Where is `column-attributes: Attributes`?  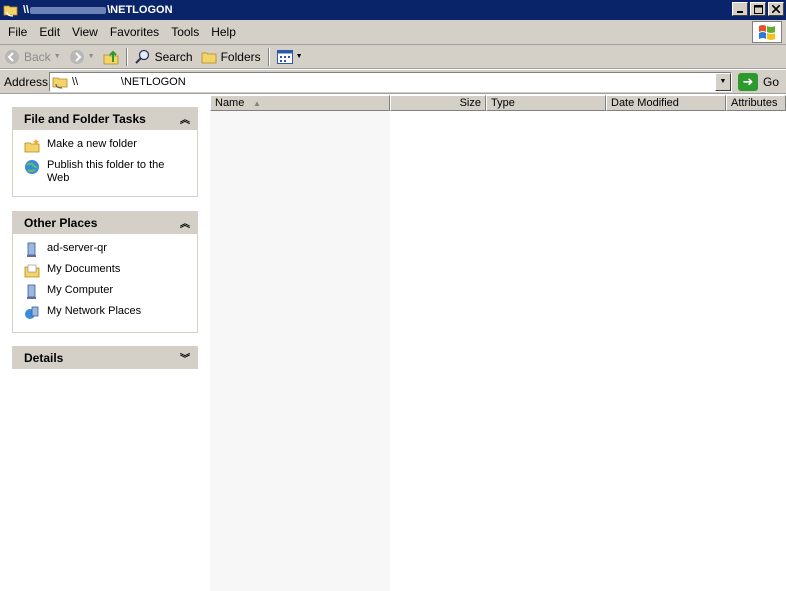
column-attributes: Attributes is located at coordinates (756, 103).